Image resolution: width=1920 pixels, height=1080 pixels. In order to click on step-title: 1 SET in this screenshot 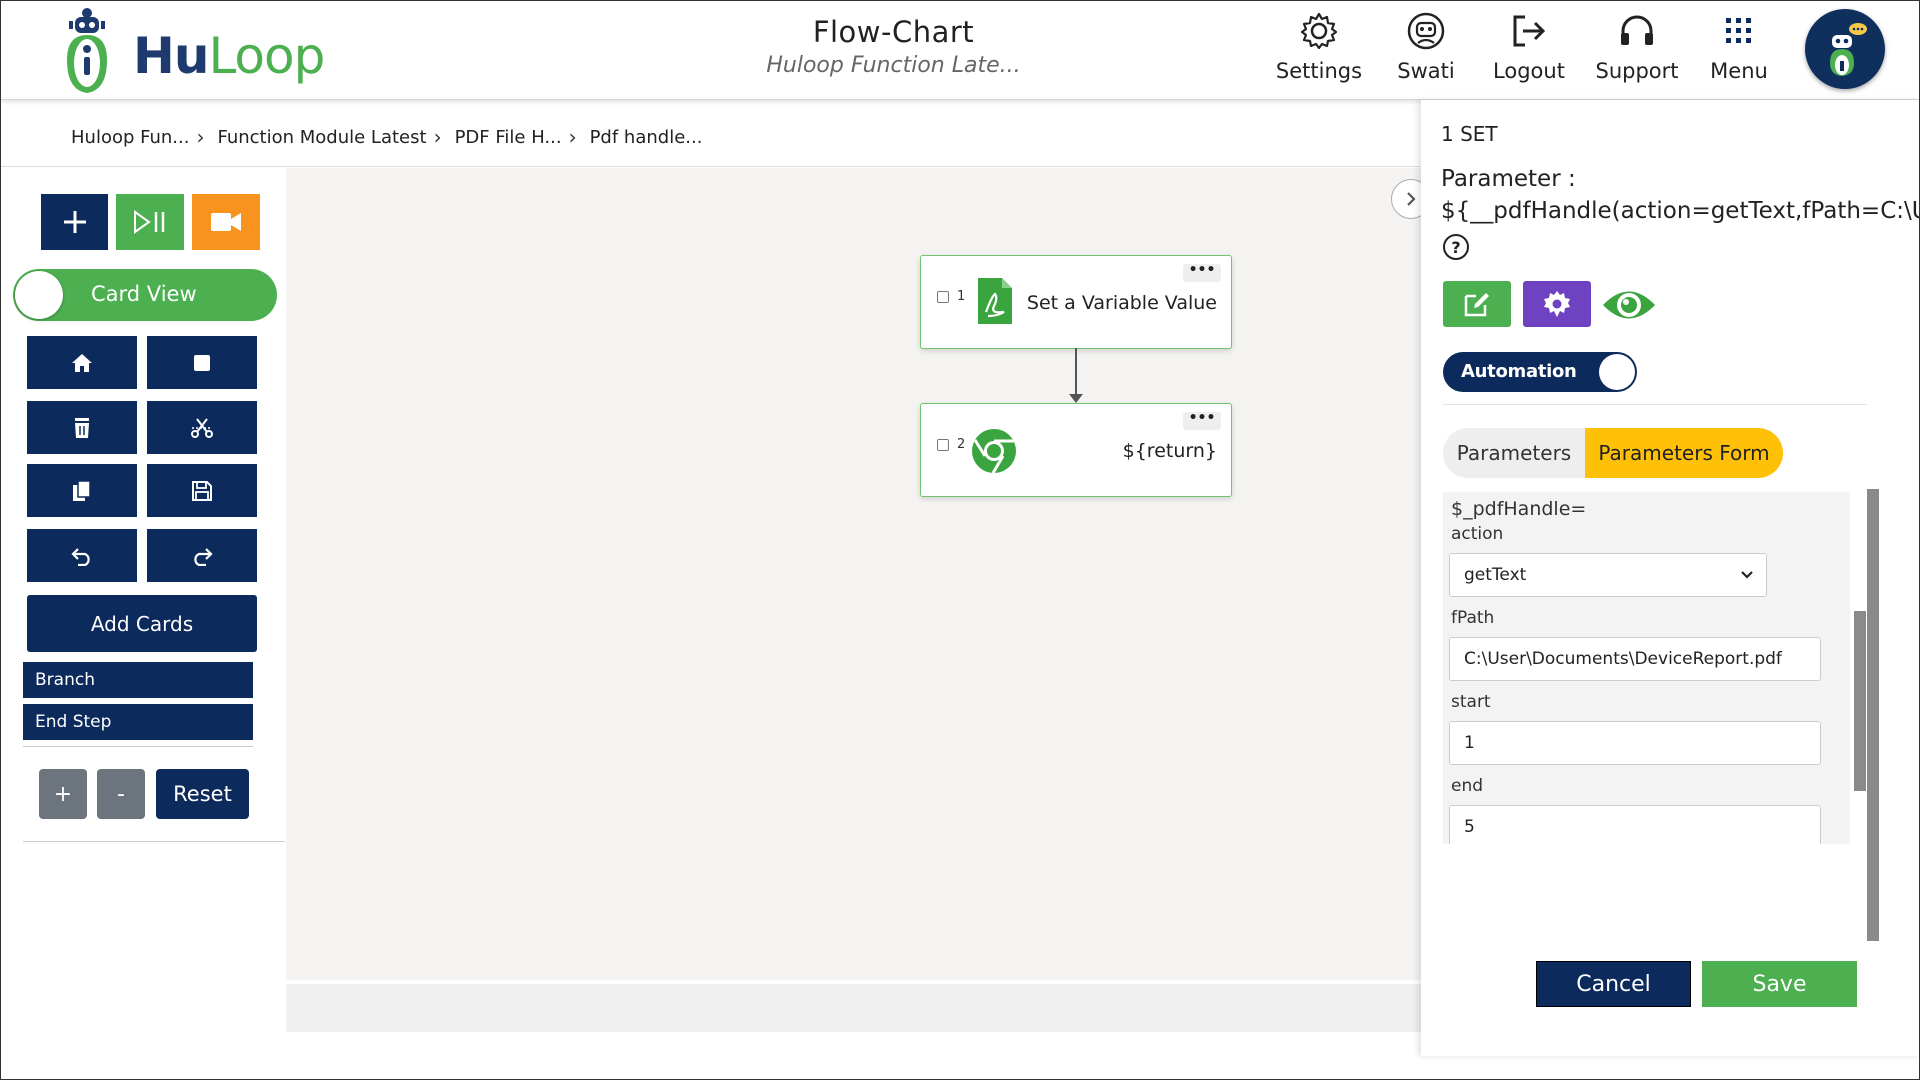, I will do `click(1469, 134)`.